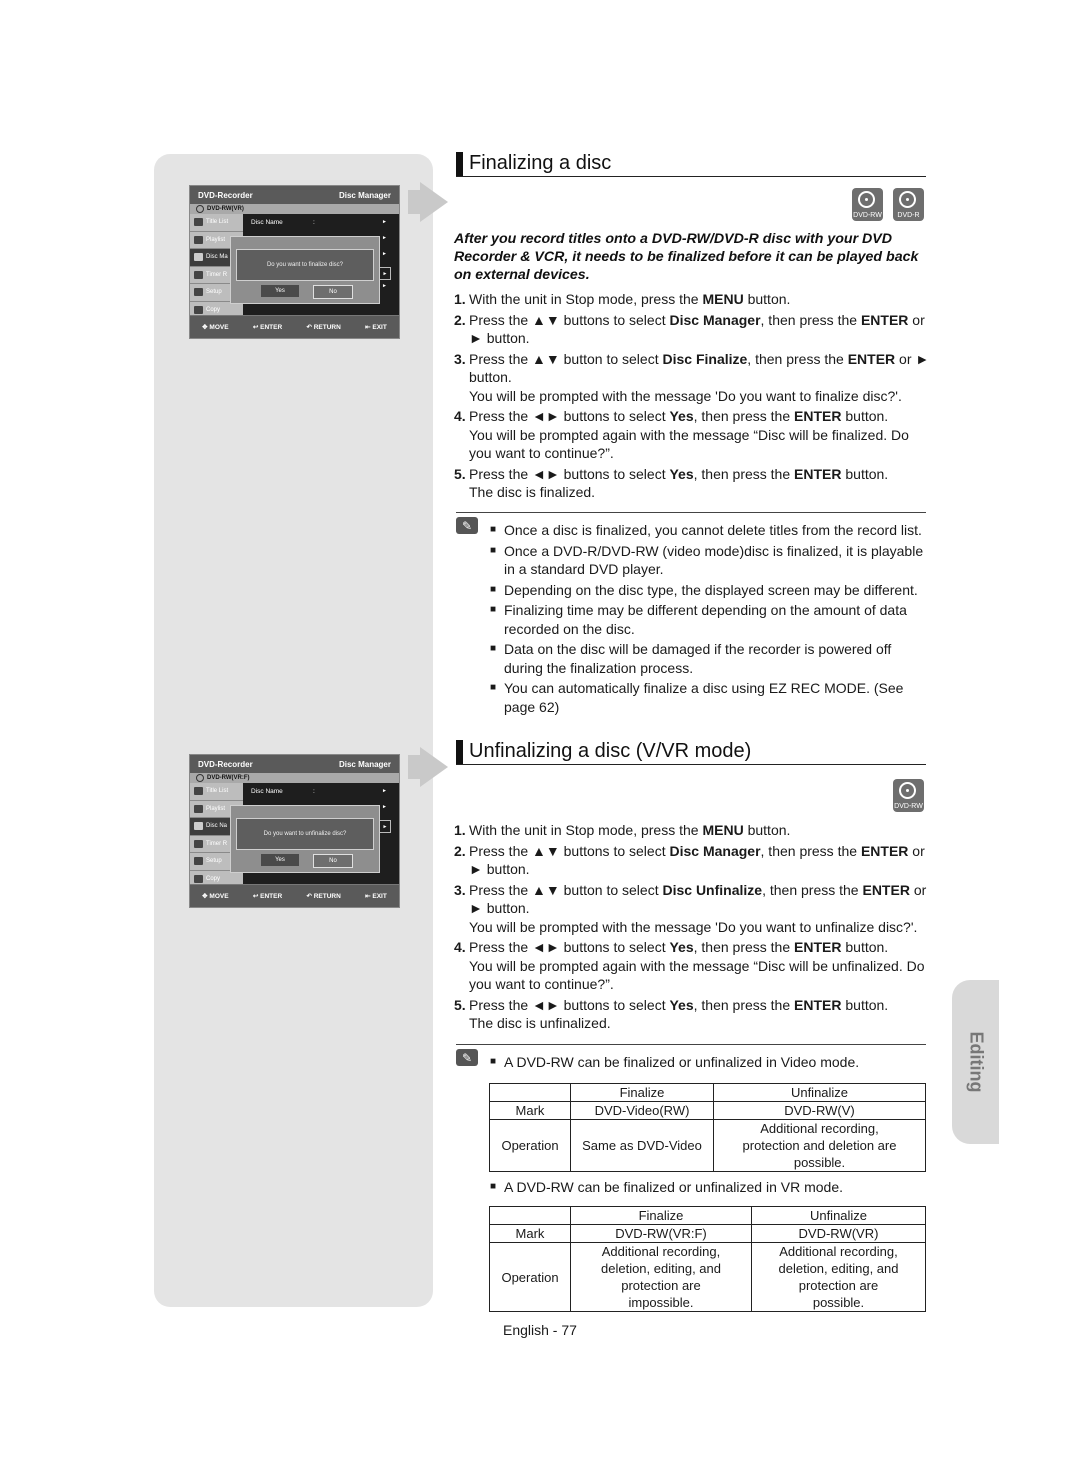  I want to click on osd-footer-move: ✥ MOVE, so click(215, 896).